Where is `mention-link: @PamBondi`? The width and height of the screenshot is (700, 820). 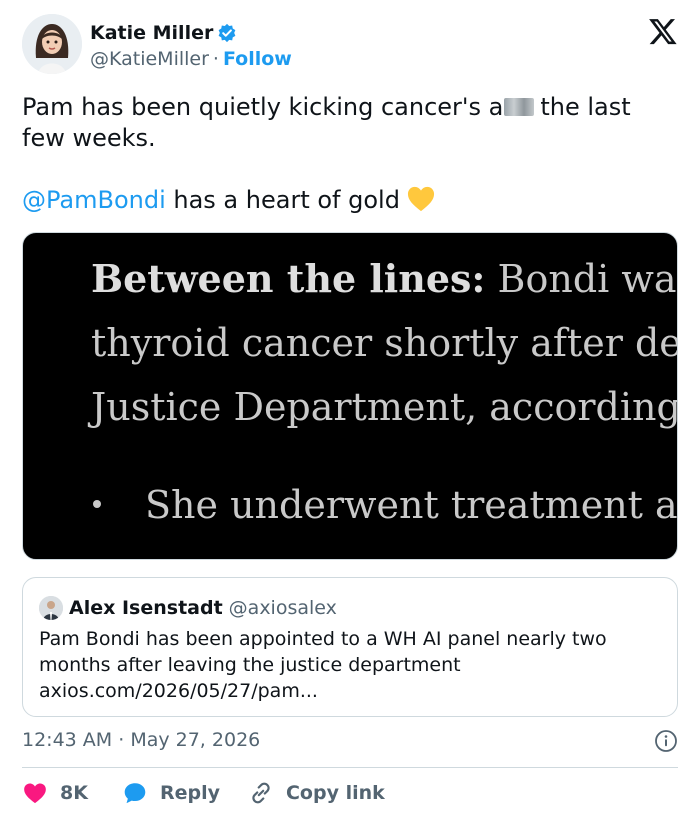 mention-link: @PamBondi is located at coordinates (94, 200).